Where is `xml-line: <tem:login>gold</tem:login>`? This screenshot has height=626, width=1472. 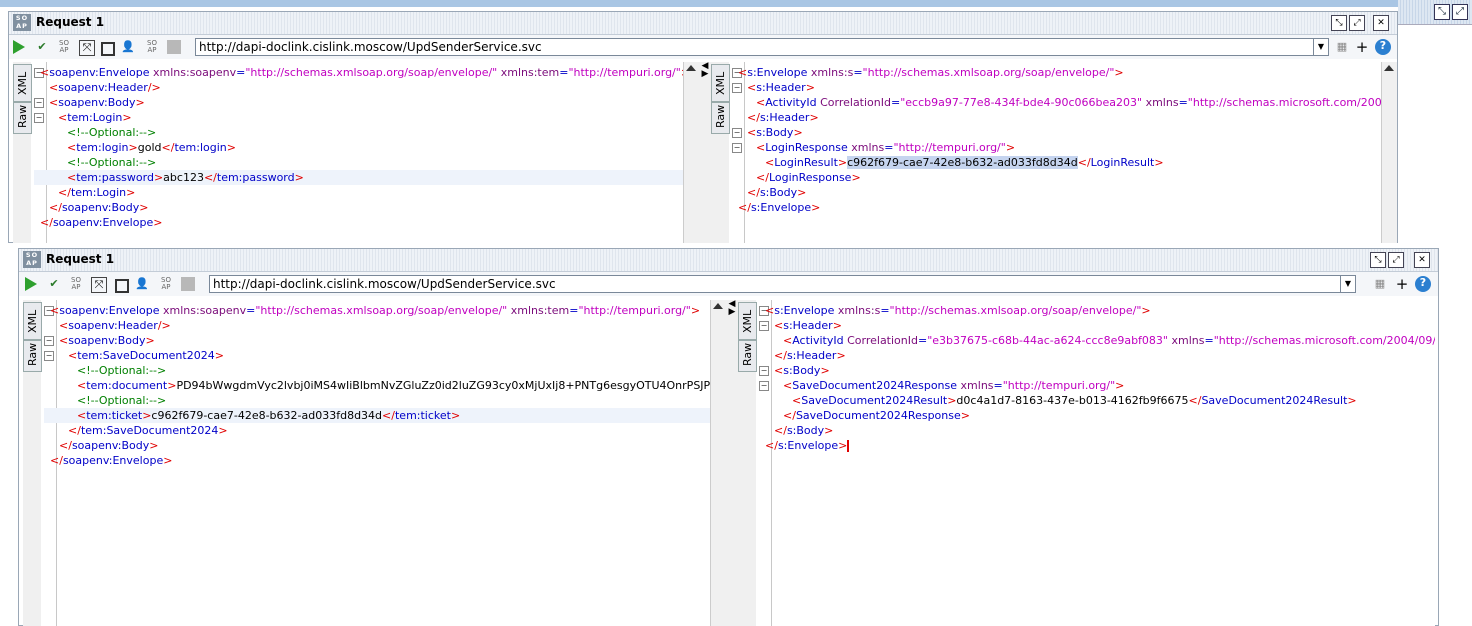 xml-line: <tem:login>gold</tem:login> is located at coordinates (359, 147).